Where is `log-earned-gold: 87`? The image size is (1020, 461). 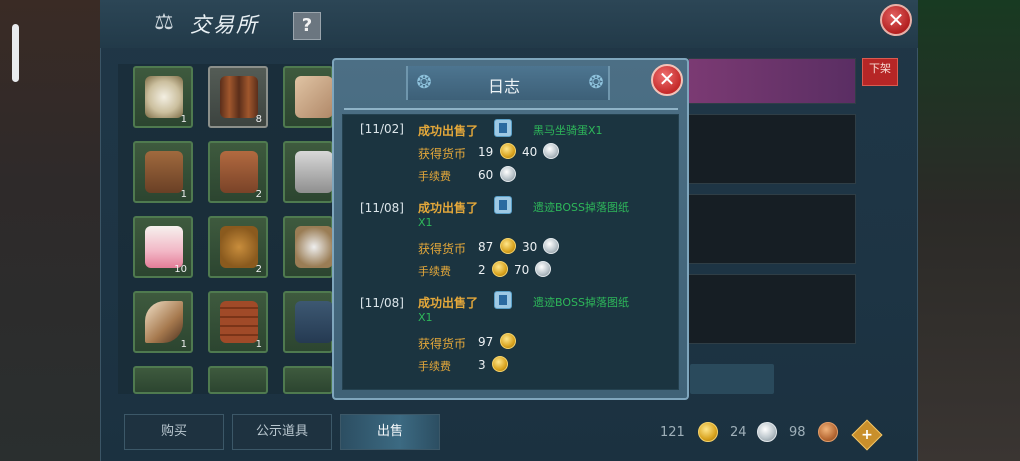
log-earned-gold: 87 is located at coordinates (486, 247).